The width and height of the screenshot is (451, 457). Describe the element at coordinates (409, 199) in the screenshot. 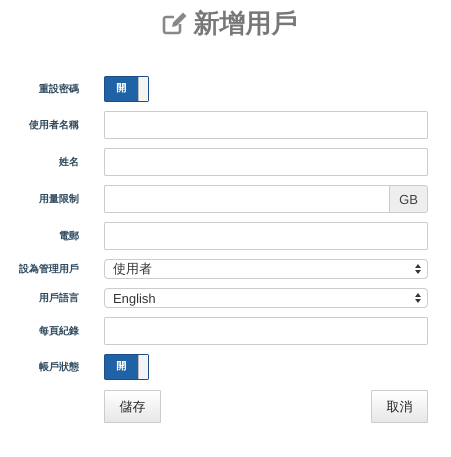

I see `unit-label: GB` at that location.